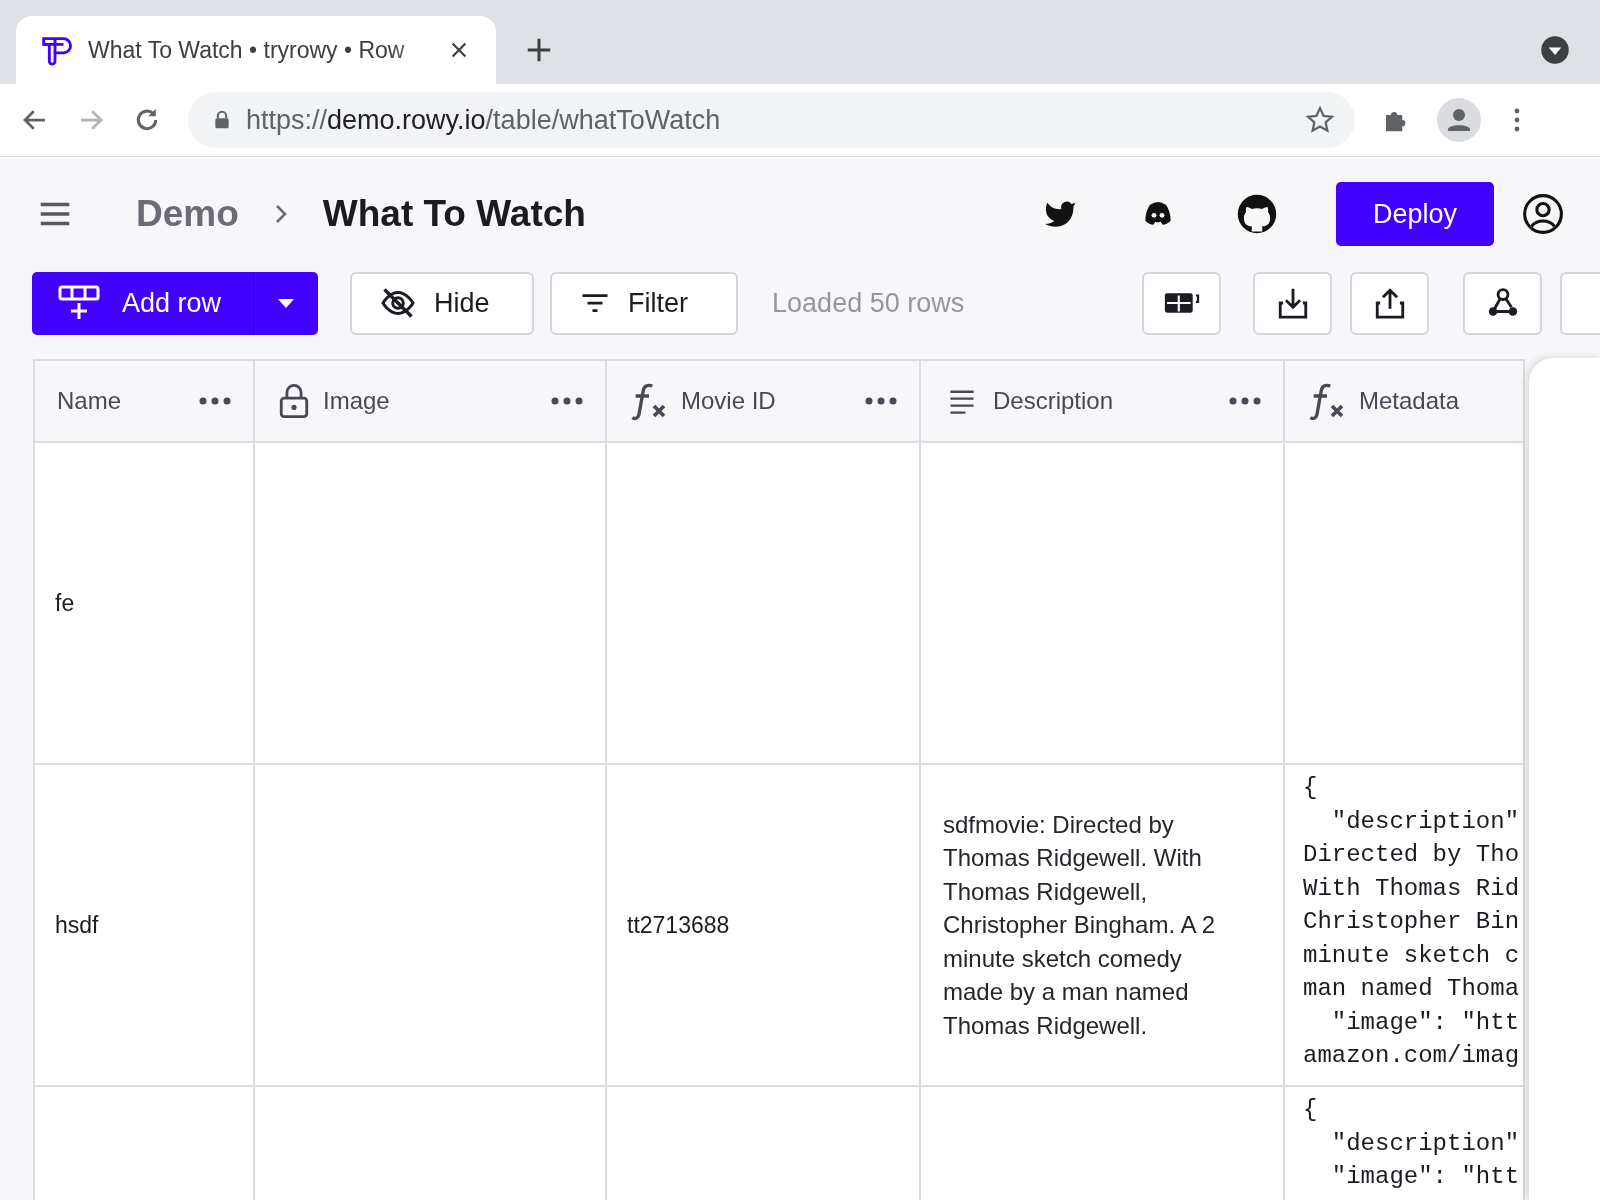 This screenshot has width=1600, height=1200. I want to click on hide-button: Hide, so click(442, 303).